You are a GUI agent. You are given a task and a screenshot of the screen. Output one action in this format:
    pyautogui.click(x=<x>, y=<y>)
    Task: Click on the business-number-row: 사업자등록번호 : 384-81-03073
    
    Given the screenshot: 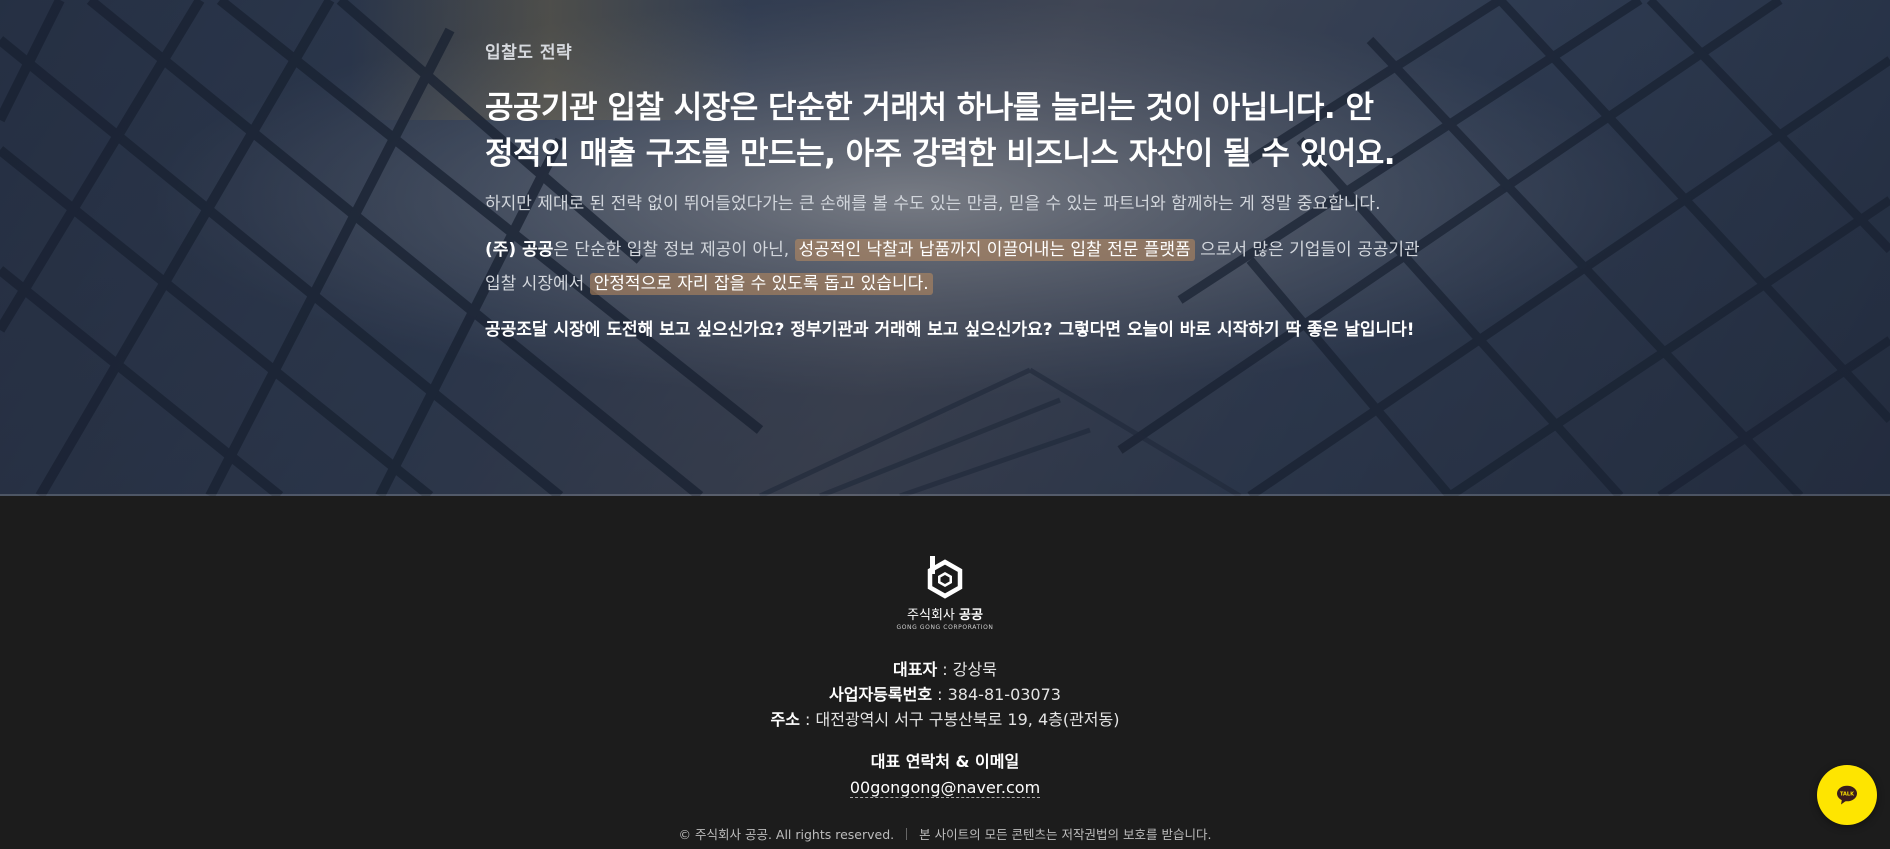 What is the action you would take?
    pyautogui.click(x=945, y=694)
    